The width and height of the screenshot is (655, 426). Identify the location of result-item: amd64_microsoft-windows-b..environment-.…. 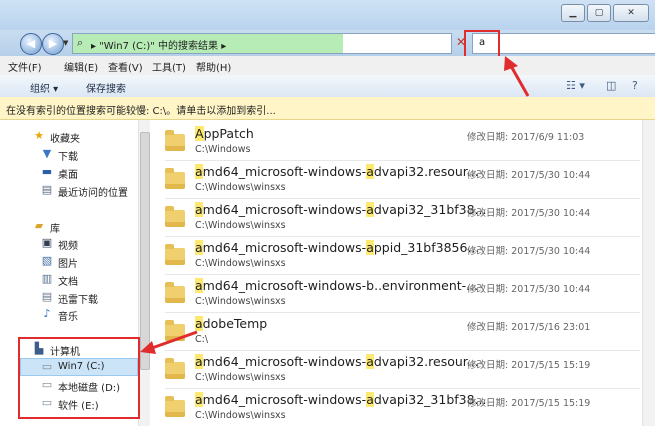
(402, 294).